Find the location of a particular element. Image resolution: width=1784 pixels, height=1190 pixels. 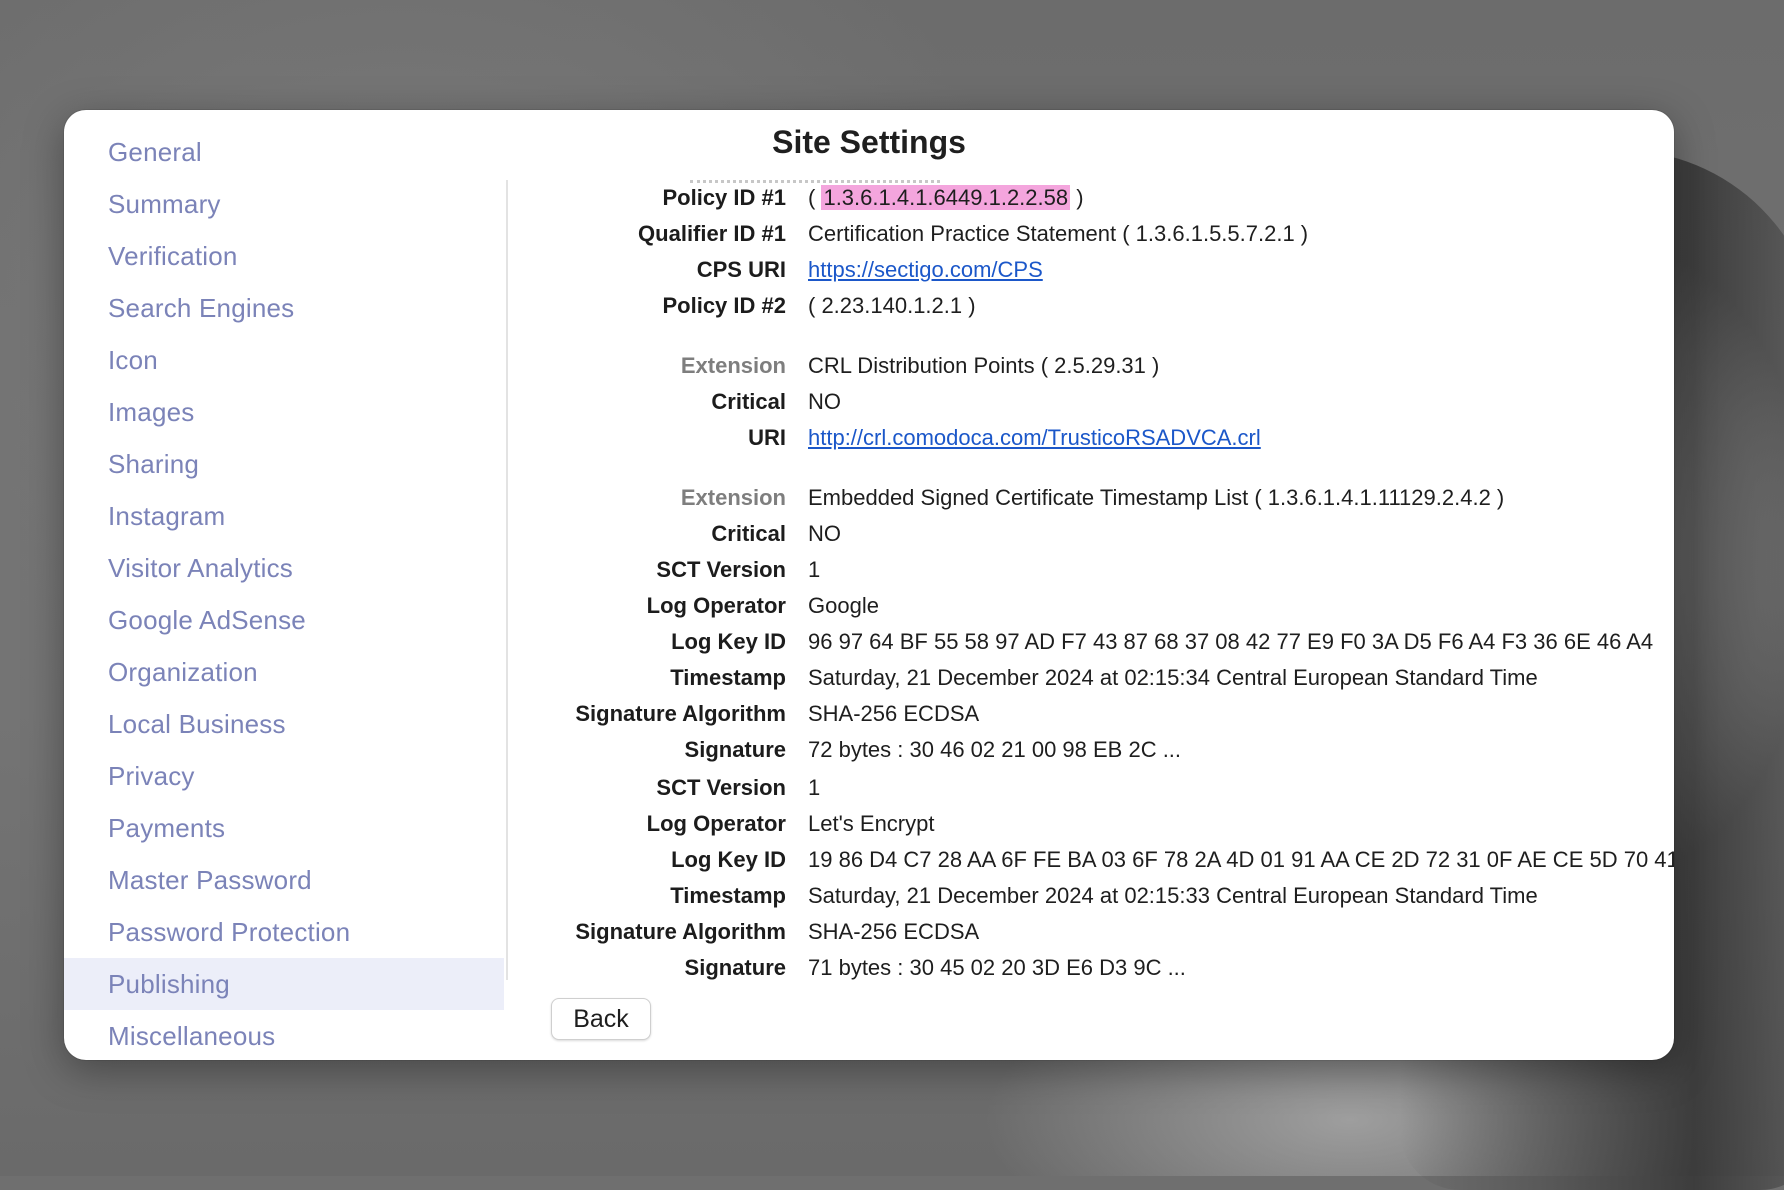

sidebar-divider is located at coordinates (507, 580).